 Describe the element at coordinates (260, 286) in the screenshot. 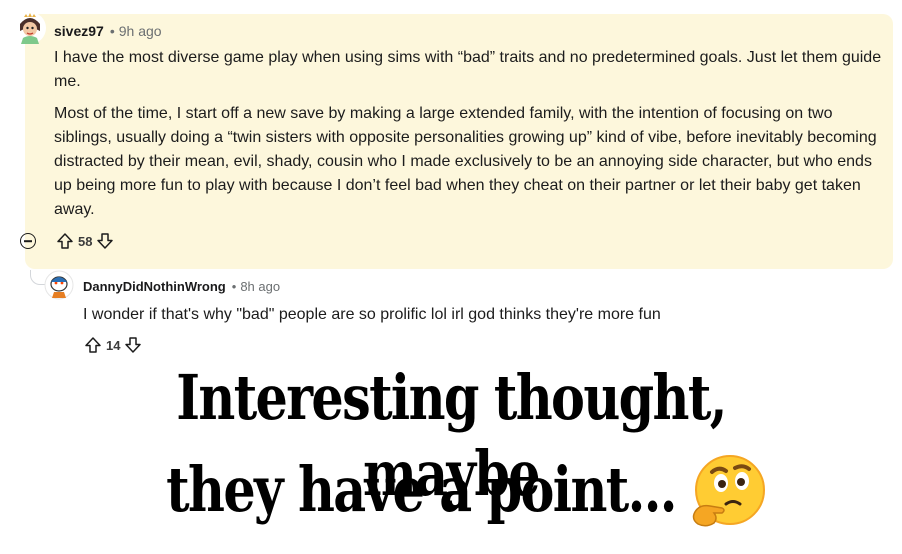

I see `timestamp: 8h ago` at that location.